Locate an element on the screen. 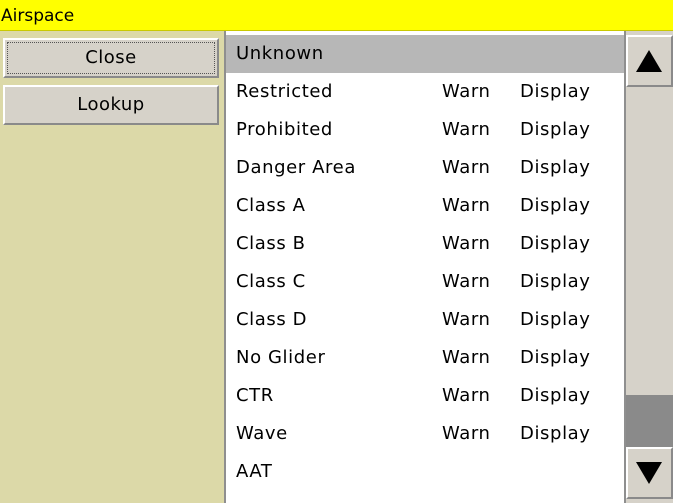  list-item: AAT is located at coordinates (425, 472).